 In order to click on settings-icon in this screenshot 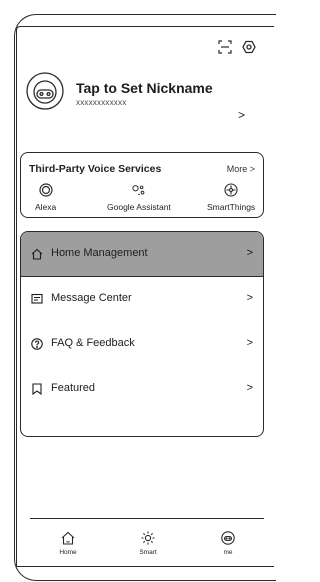, I will do `click(249, 47)`.